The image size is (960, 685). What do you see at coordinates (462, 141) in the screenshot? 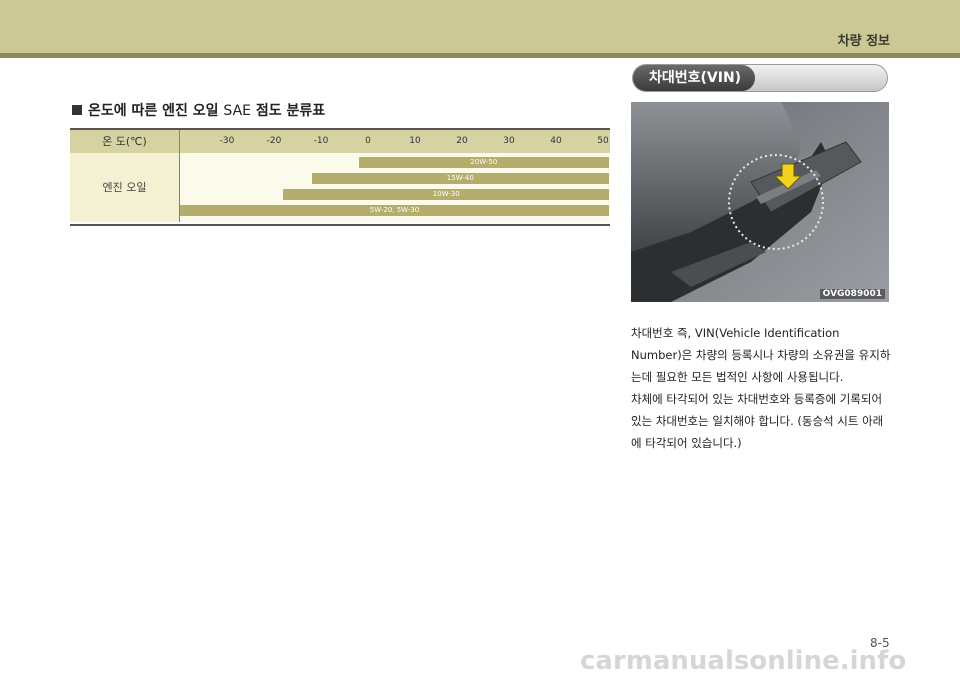
I see `temperature-tick: 20` at bounding box center [462, 141].